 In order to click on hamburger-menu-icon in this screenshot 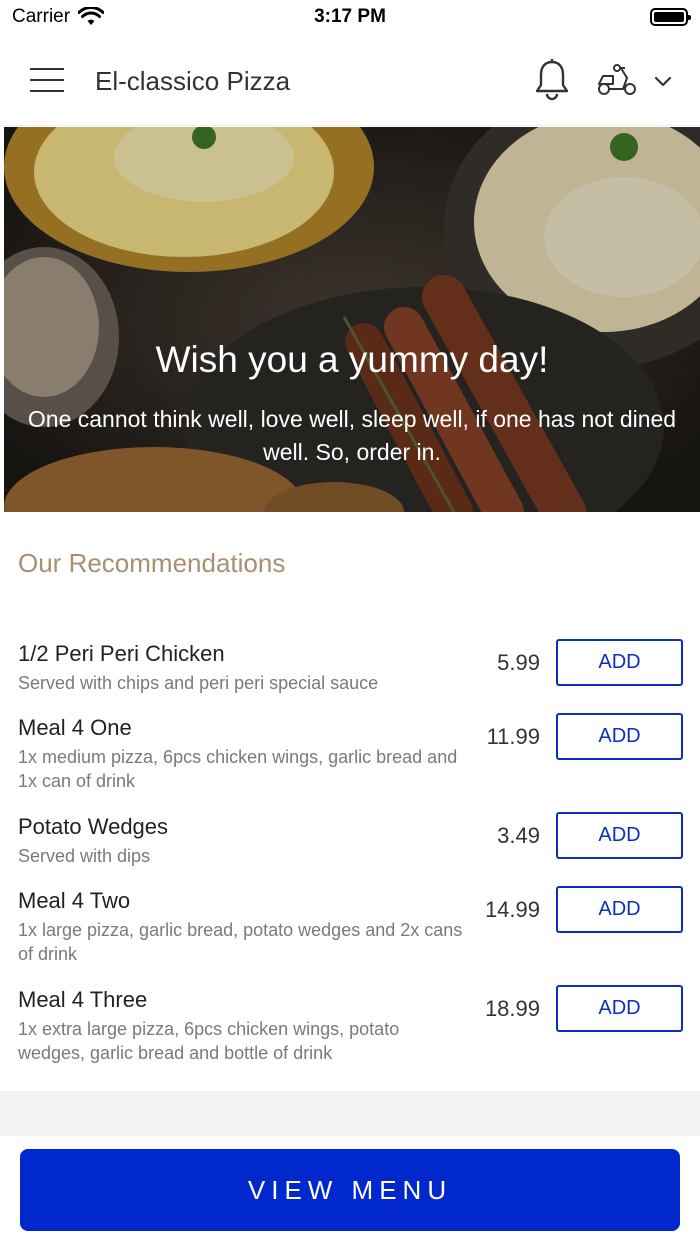, I will do `click(47, 81)`.